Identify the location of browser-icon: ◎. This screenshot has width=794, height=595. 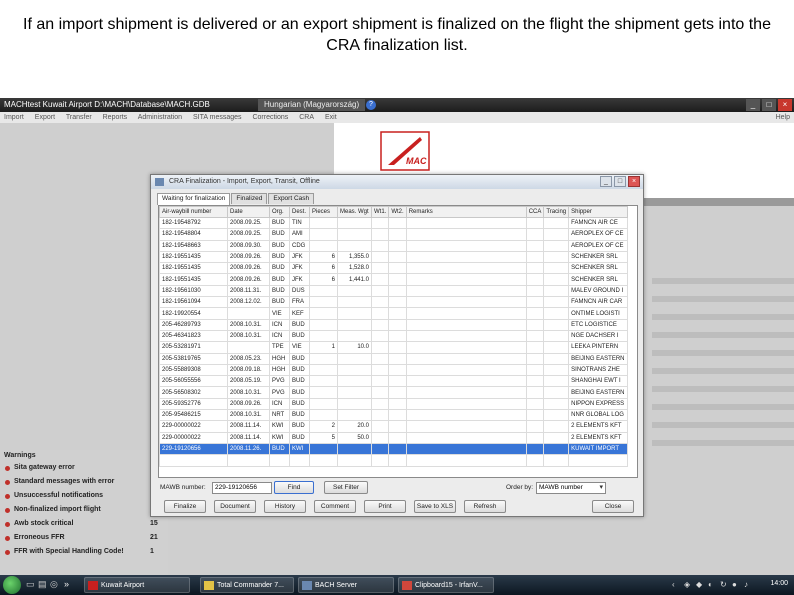
(54, 584).